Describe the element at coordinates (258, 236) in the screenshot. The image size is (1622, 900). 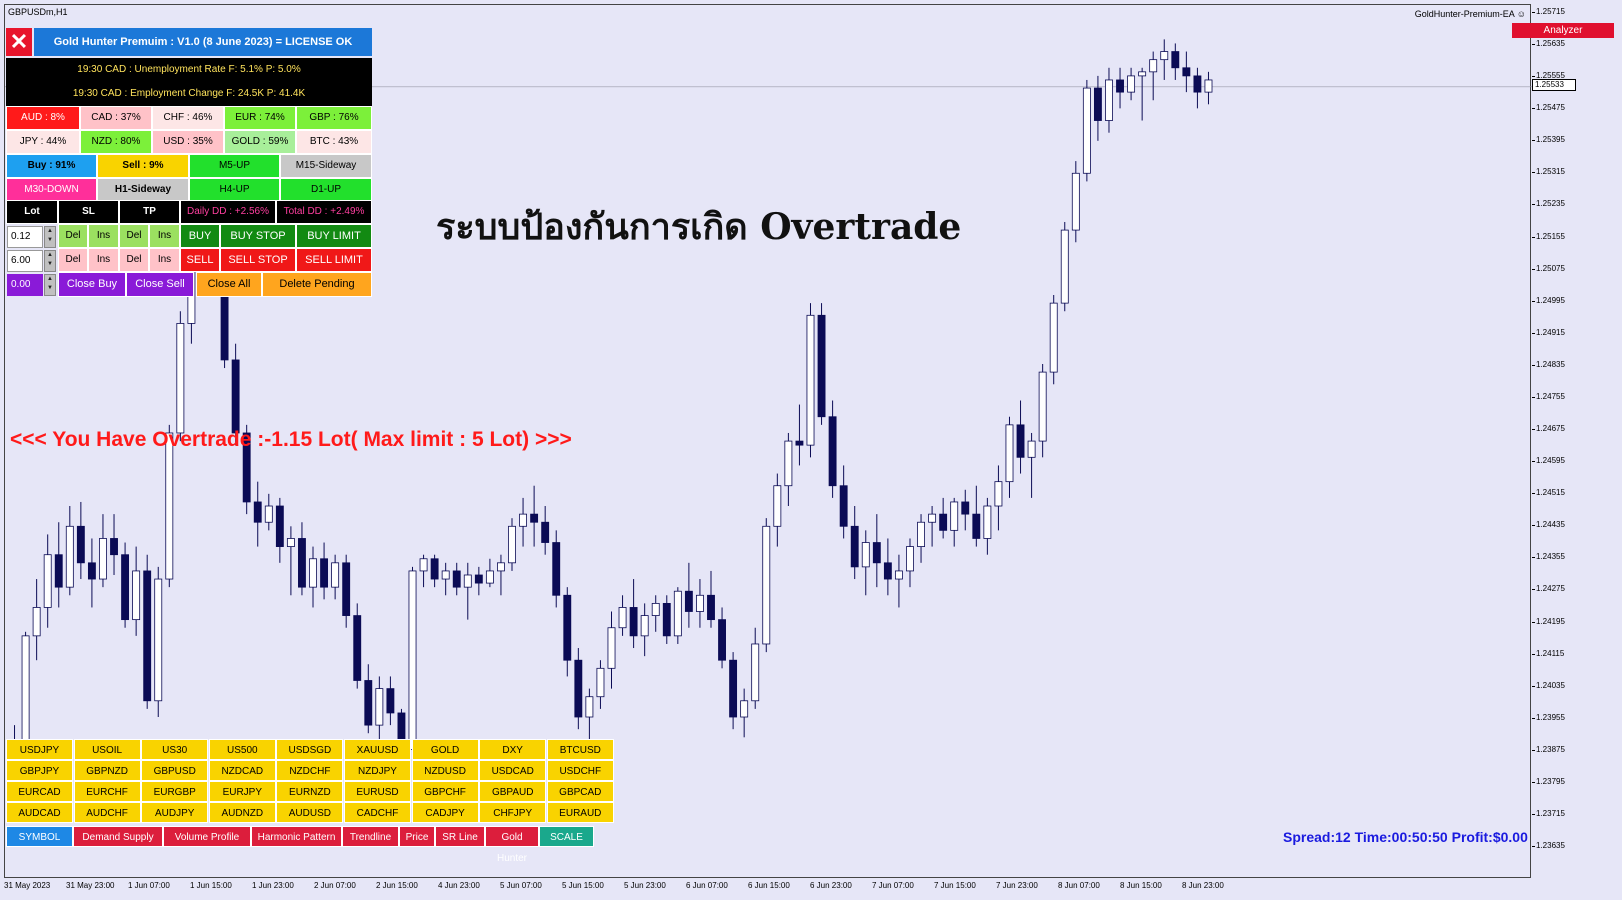
I see `buy-stop-button: BUY STOP` at that location.